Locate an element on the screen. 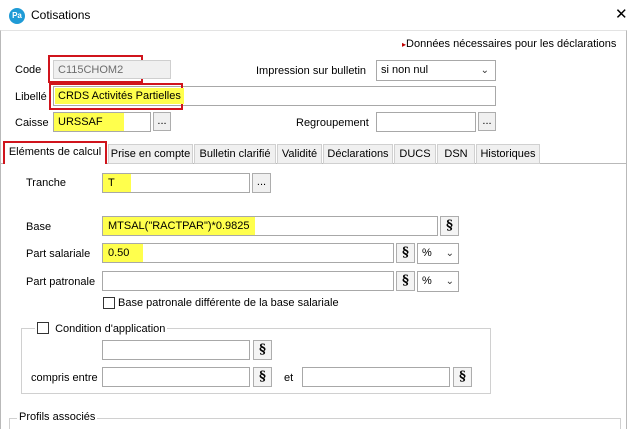  compris-entre-min-formula-button: § is located at coordinates (262, 377).